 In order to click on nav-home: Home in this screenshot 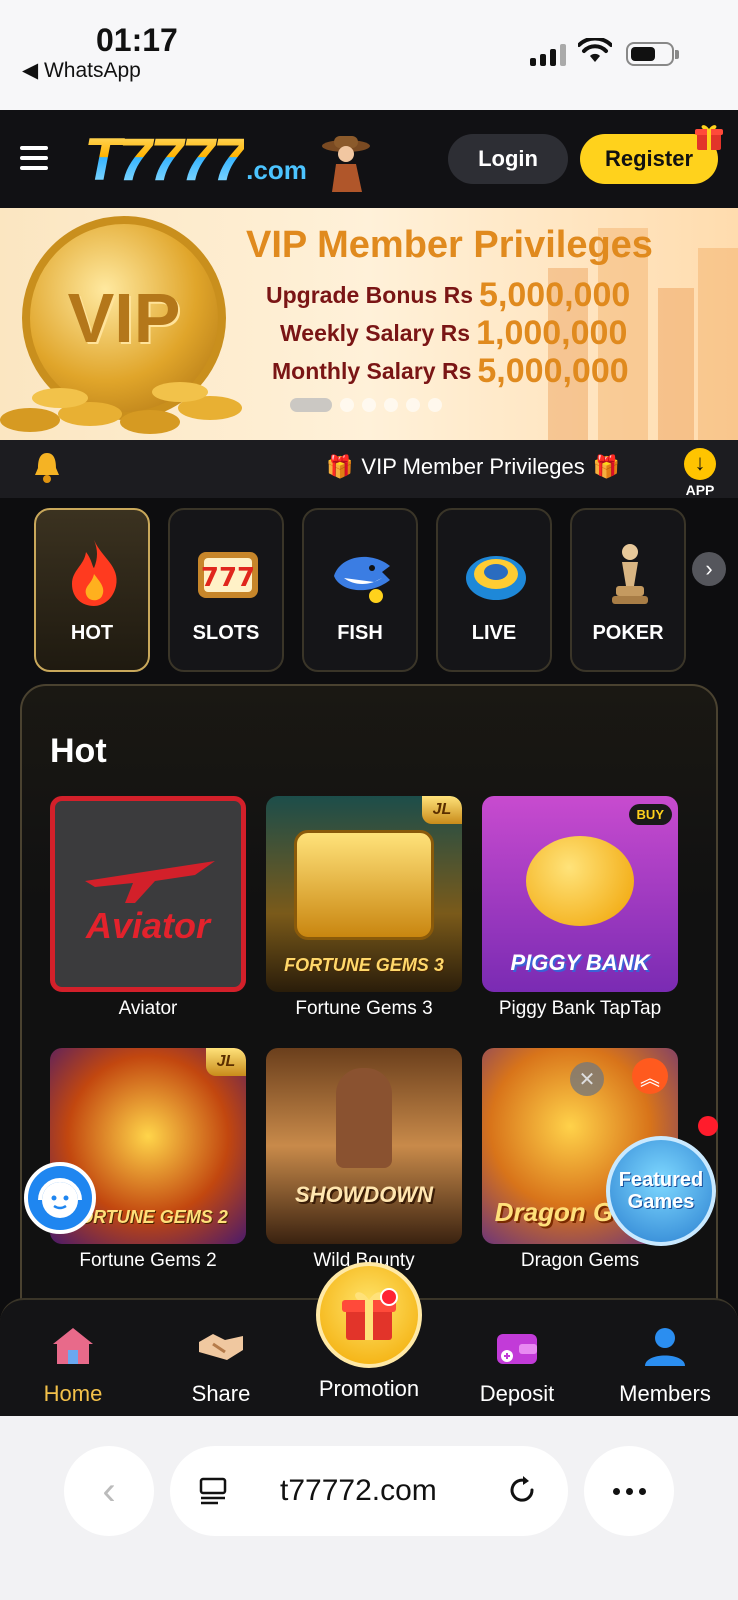, I will do `click(73, 1364)`.